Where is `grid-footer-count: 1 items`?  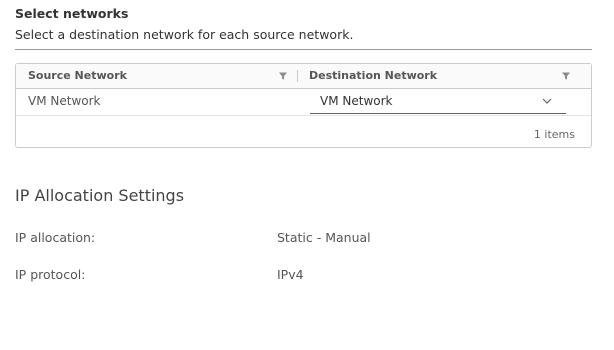 grid-footer-count: 1 items is located at coordinates (554, 134).